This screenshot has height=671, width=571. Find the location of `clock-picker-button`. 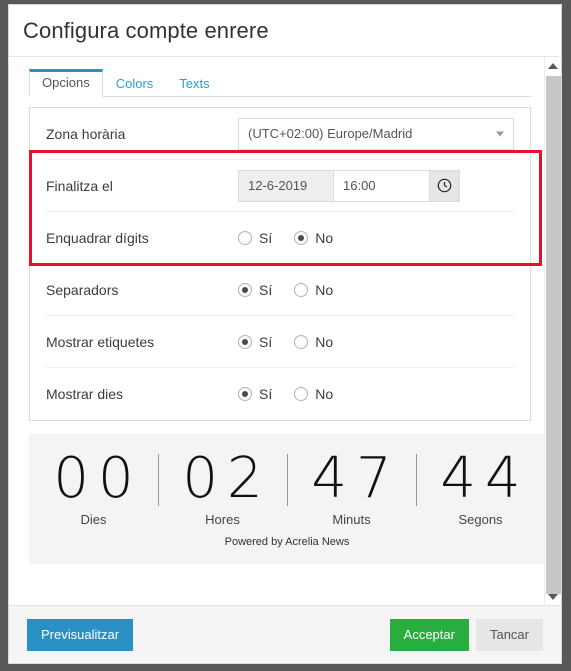

clock-picker-button is located at coordinates (445, 185).